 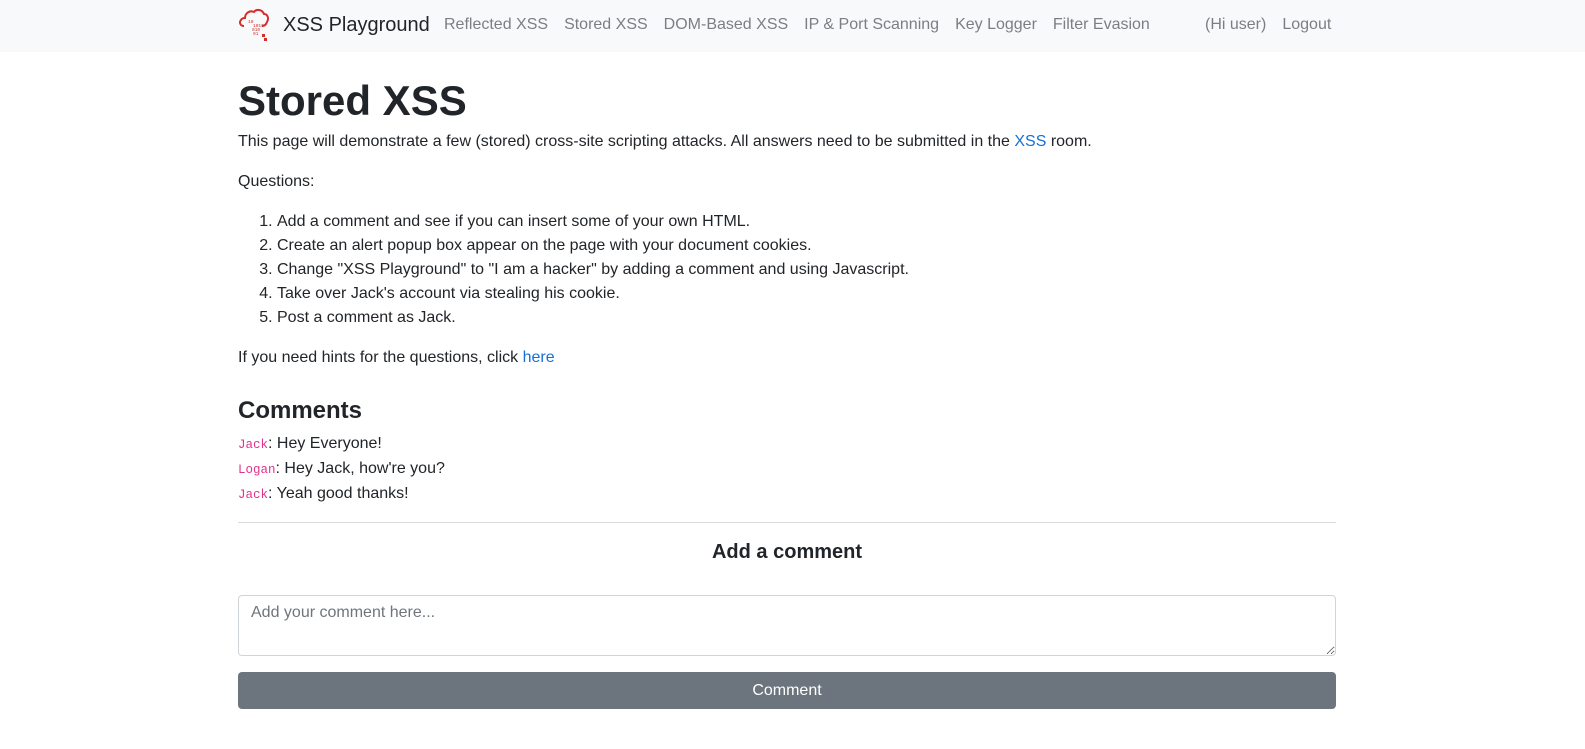 What do you see at coordinates (871, 25) in the screenshot?
I see `nav-ip-port-scanning: IP & Port Scanning` at bounding box center [871, 25].